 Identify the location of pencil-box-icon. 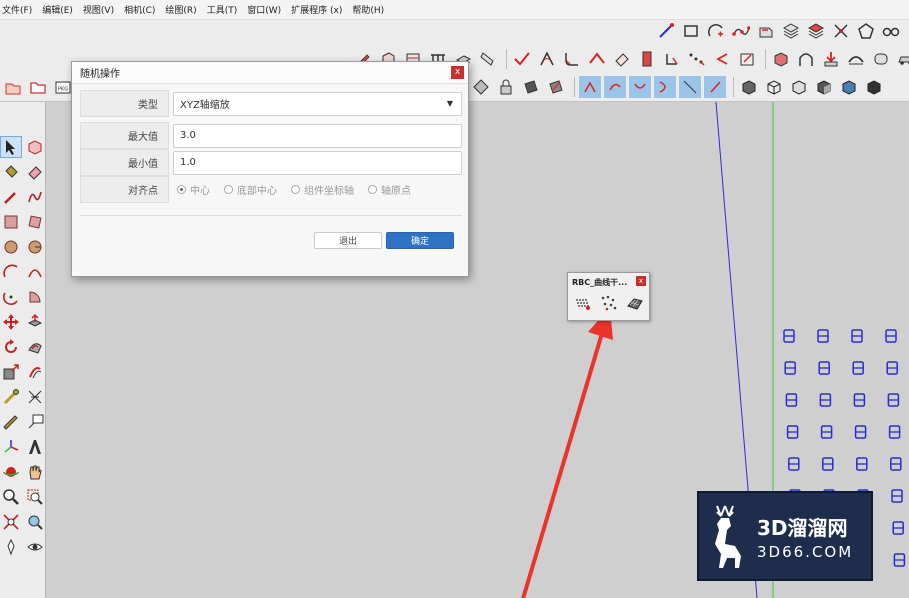
(747, 59).